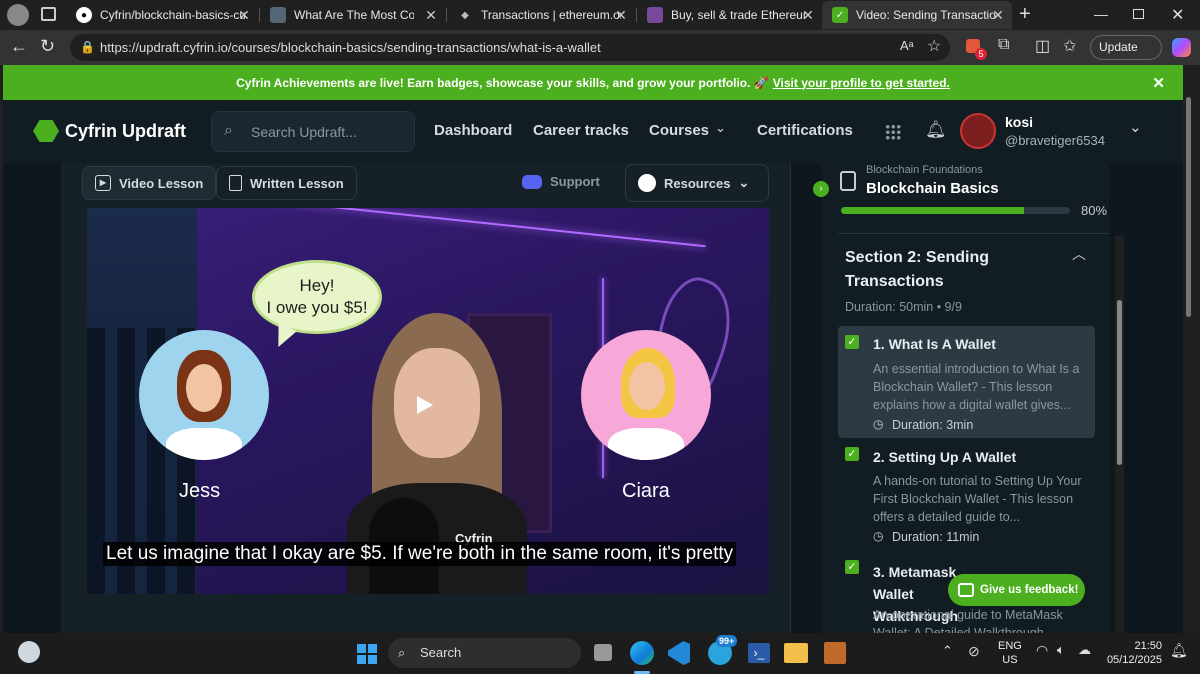  What do you see at coordinates (1069, 46) in the screenshot?
I see `collections-icon: ✩` at bounding box center [1069, 46].